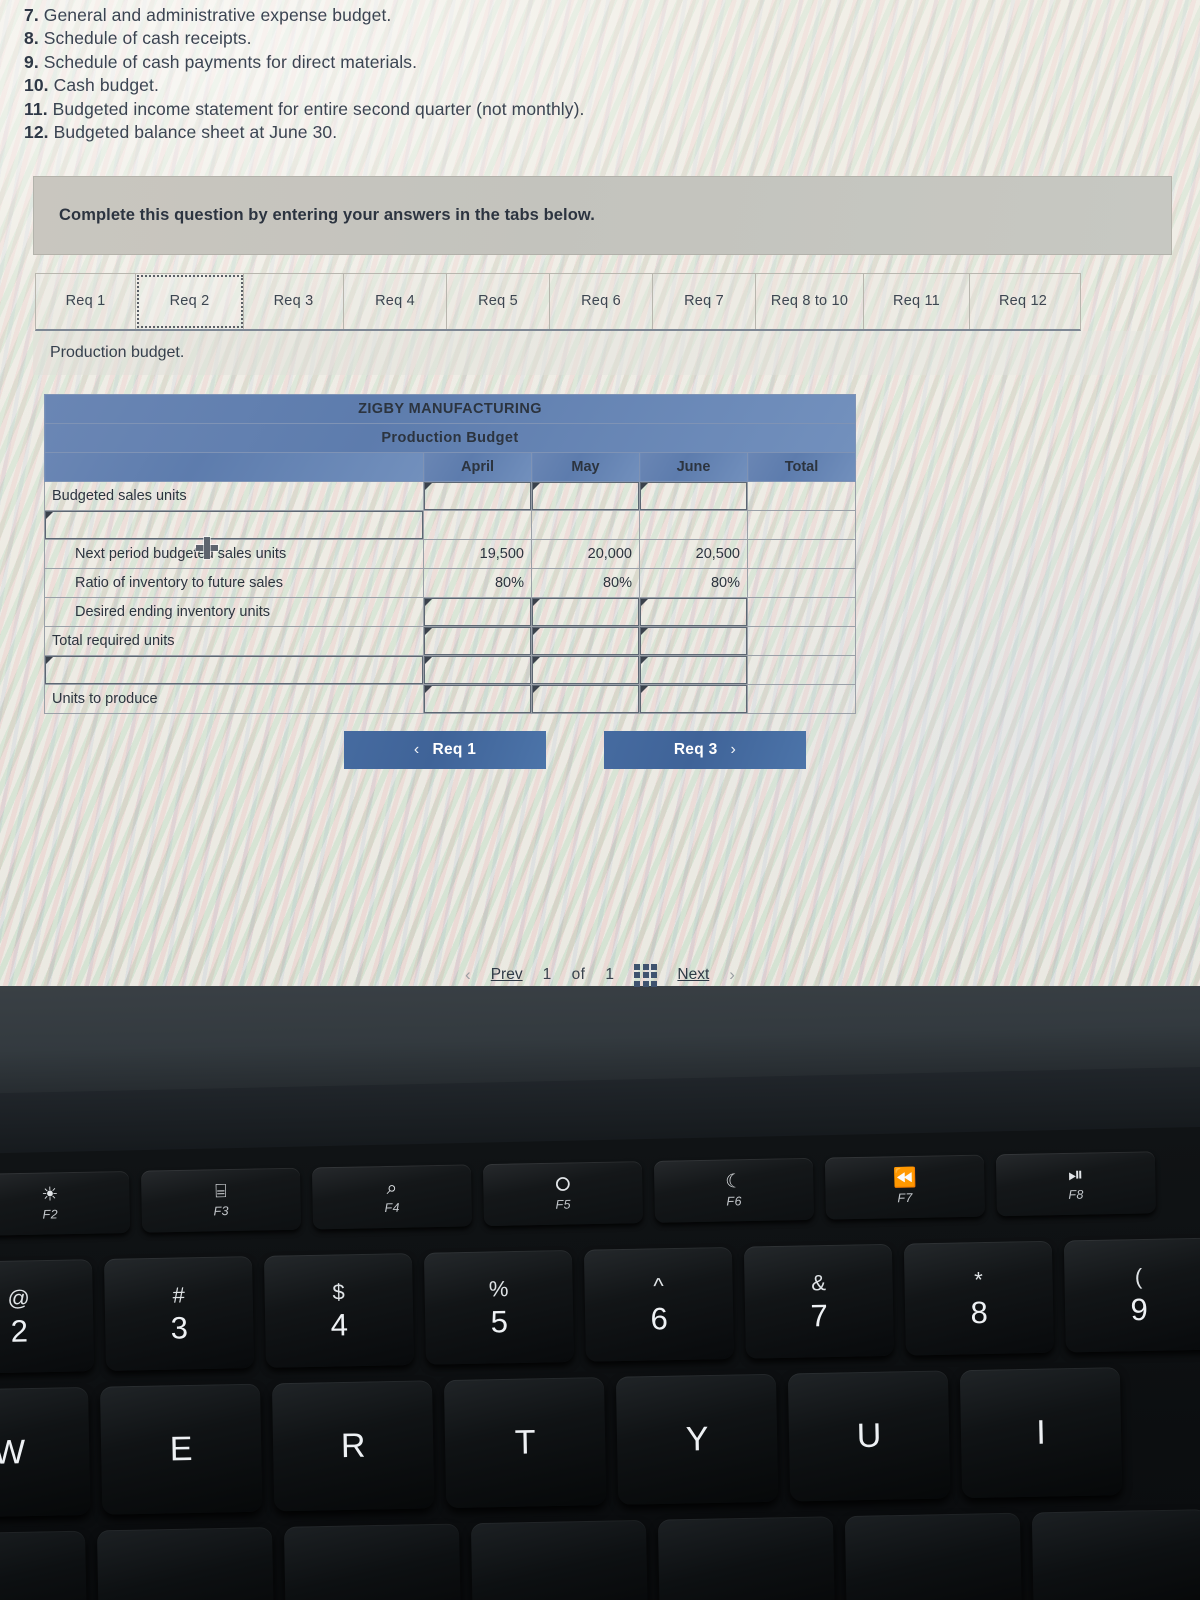 Image resolution: width=1200 pixels, height=1600 pixels. What do you see at coordinates (869, 1436) in the screenshot?
I see `key-u: U` at bounding box center [869, 1436].